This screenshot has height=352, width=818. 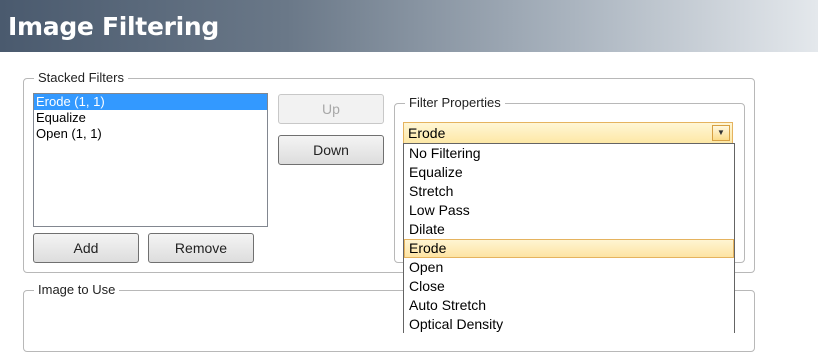 What do you see at coordinates (427, 133) in the screenshot?
I see `filter-type-value: Erode` at bounding box center [427, 133].